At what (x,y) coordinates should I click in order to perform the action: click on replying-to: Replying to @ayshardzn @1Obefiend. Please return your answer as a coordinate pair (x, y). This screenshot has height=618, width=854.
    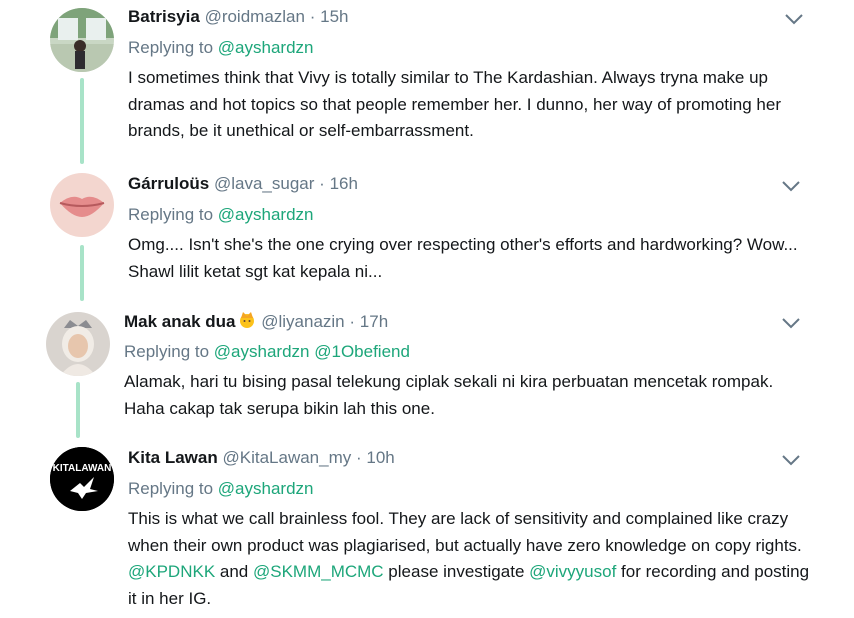
    Looking at the image, I should click on (267, 352).